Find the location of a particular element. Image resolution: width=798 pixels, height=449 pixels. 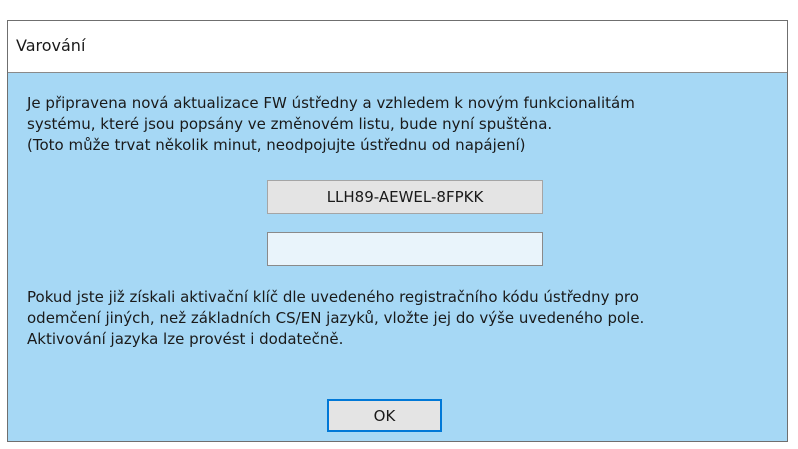

activation-key-input is located at coordinates (405, 249).